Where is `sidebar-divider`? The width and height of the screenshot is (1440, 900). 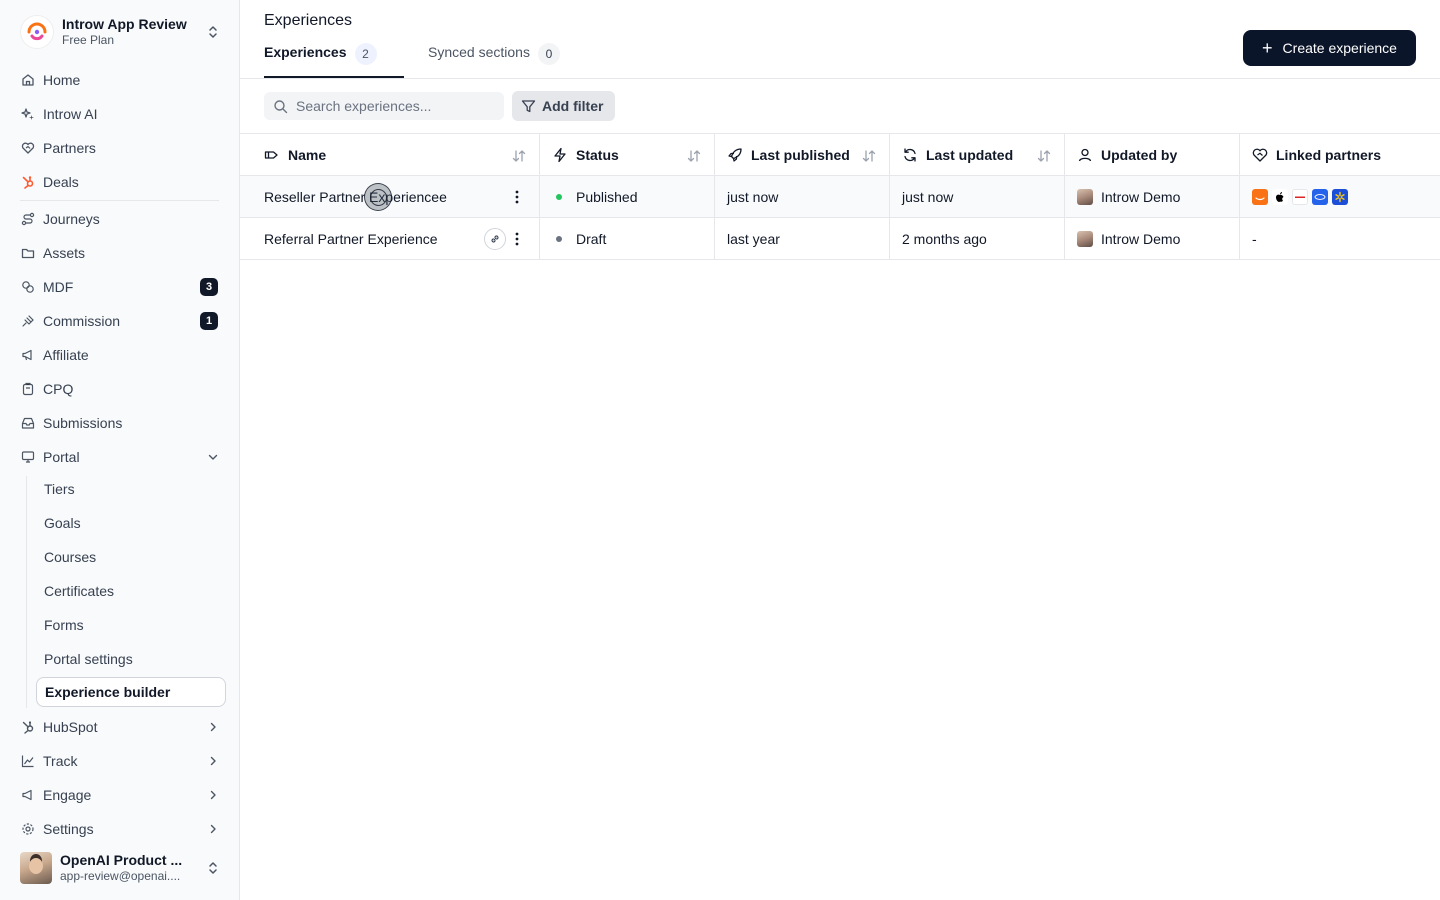
sidebar-divider is located at coordinates (119, 200).